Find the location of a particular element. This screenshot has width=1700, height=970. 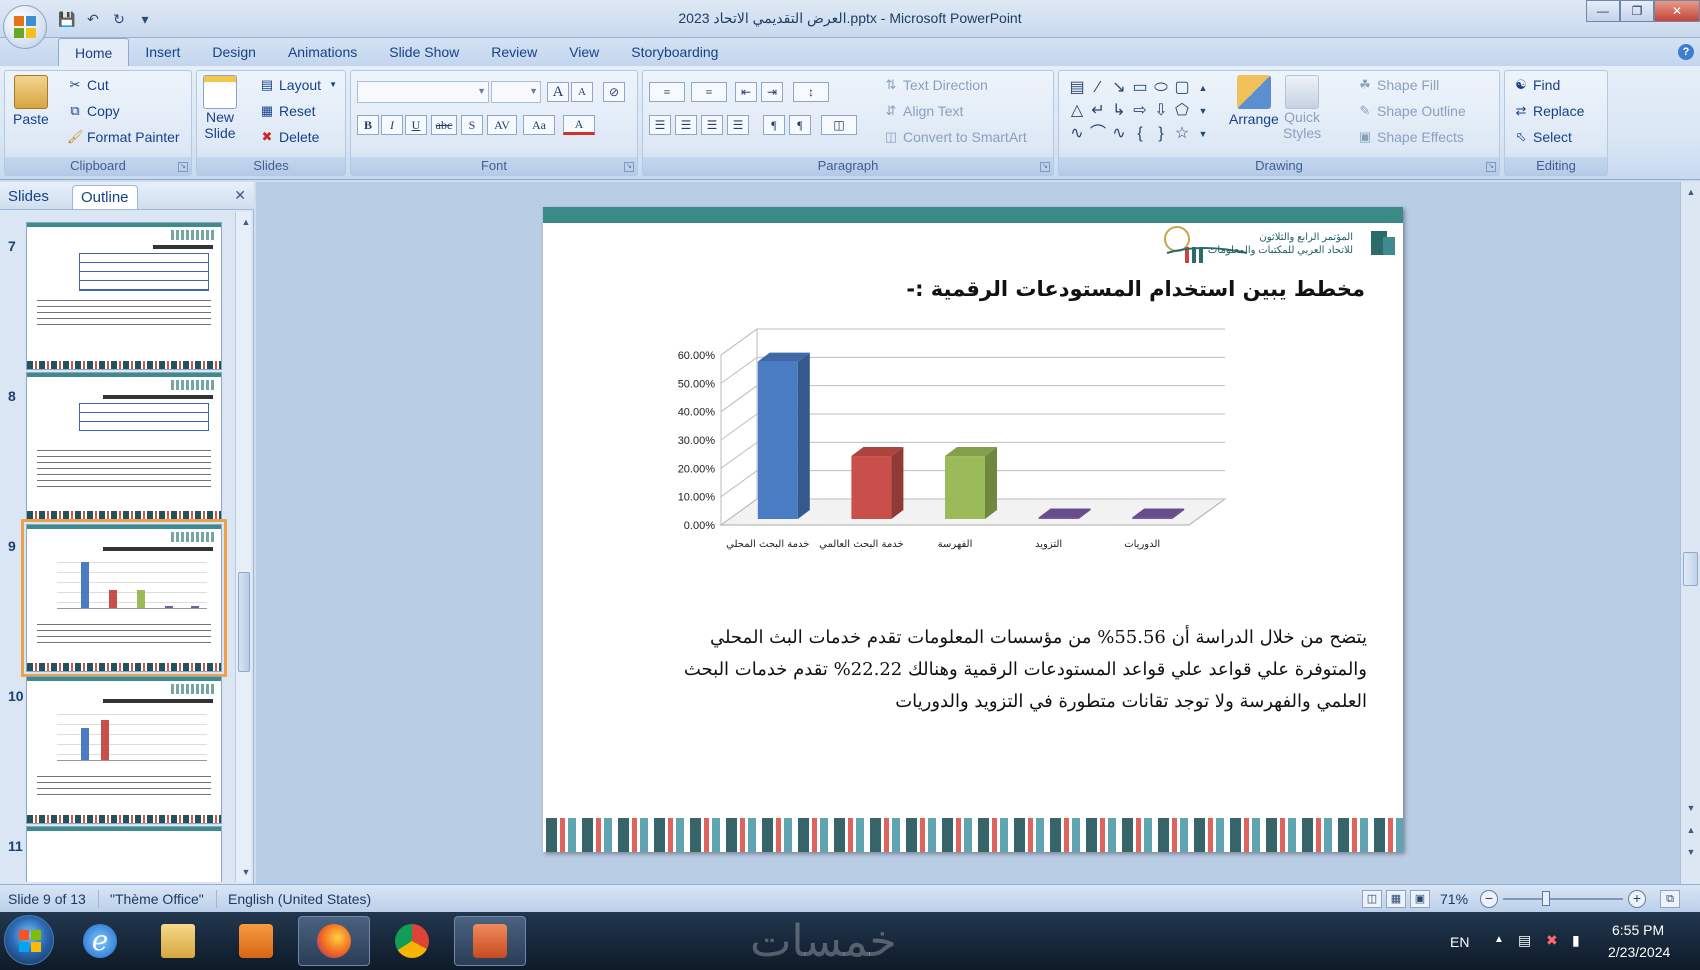

star-shape-icon: ☆ is located at coordinates (1182, 134).